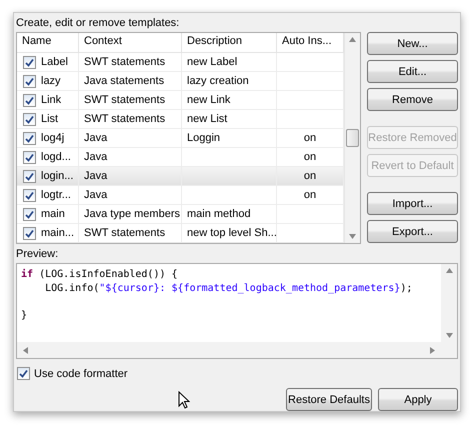 This screenshot has height=425, width=474. I want to click on template-row: log4j Java Loggin on, so click(180, 138).